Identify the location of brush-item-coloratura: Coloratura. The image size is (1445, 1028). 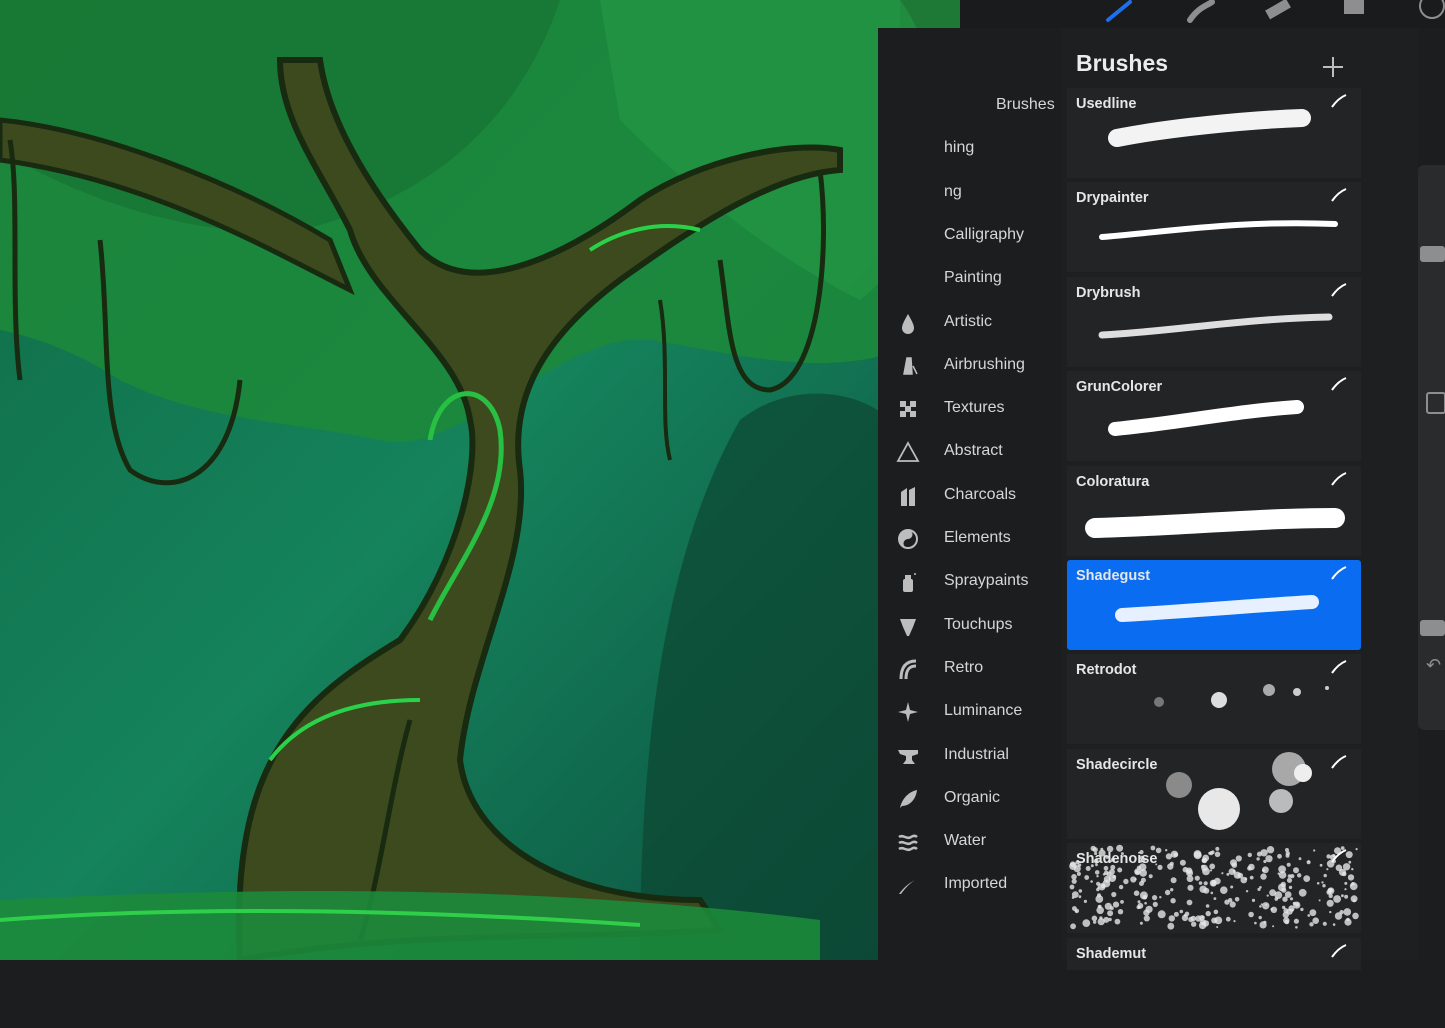
(1214, 510).